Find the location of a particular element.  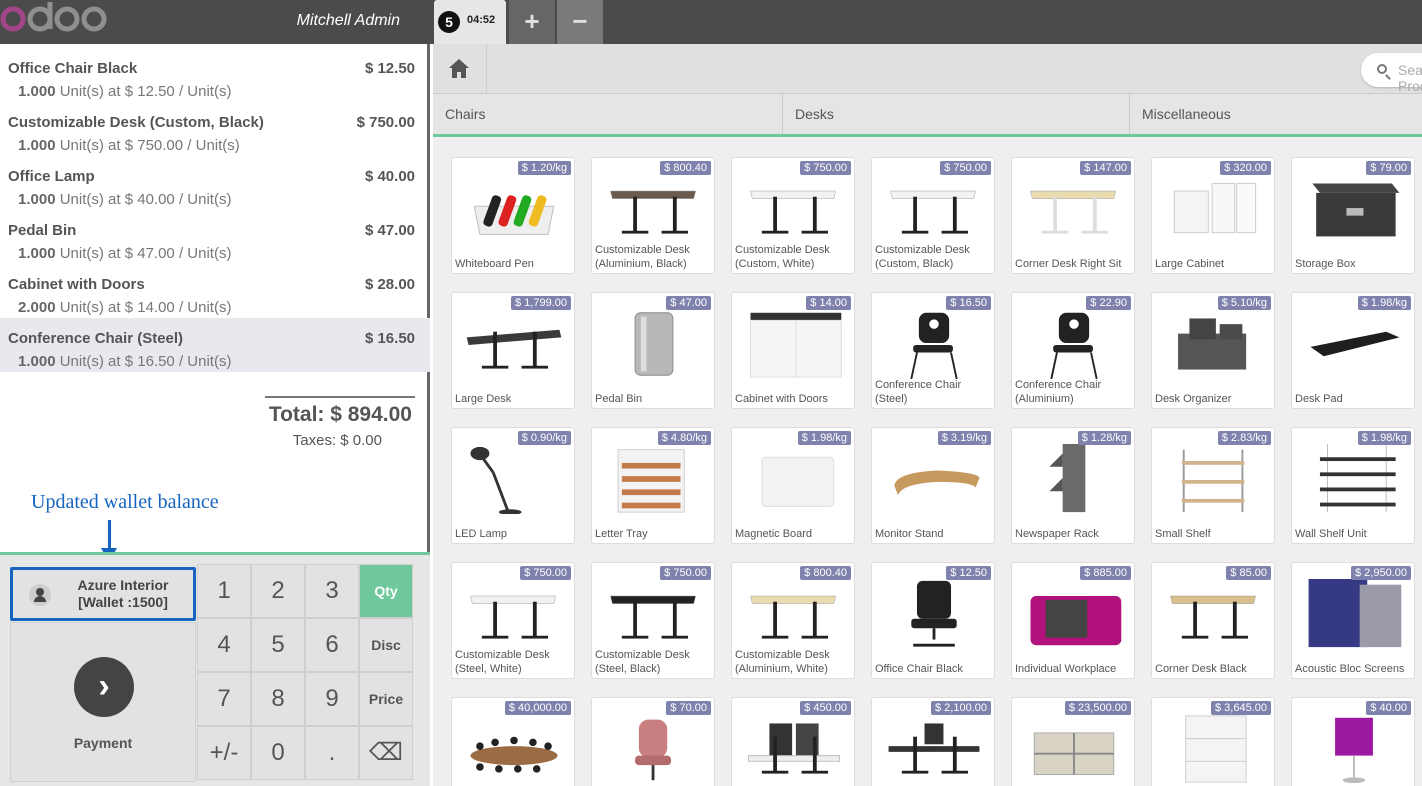

orderline-price: $ 16.50 is located at coordinates (389, 338).